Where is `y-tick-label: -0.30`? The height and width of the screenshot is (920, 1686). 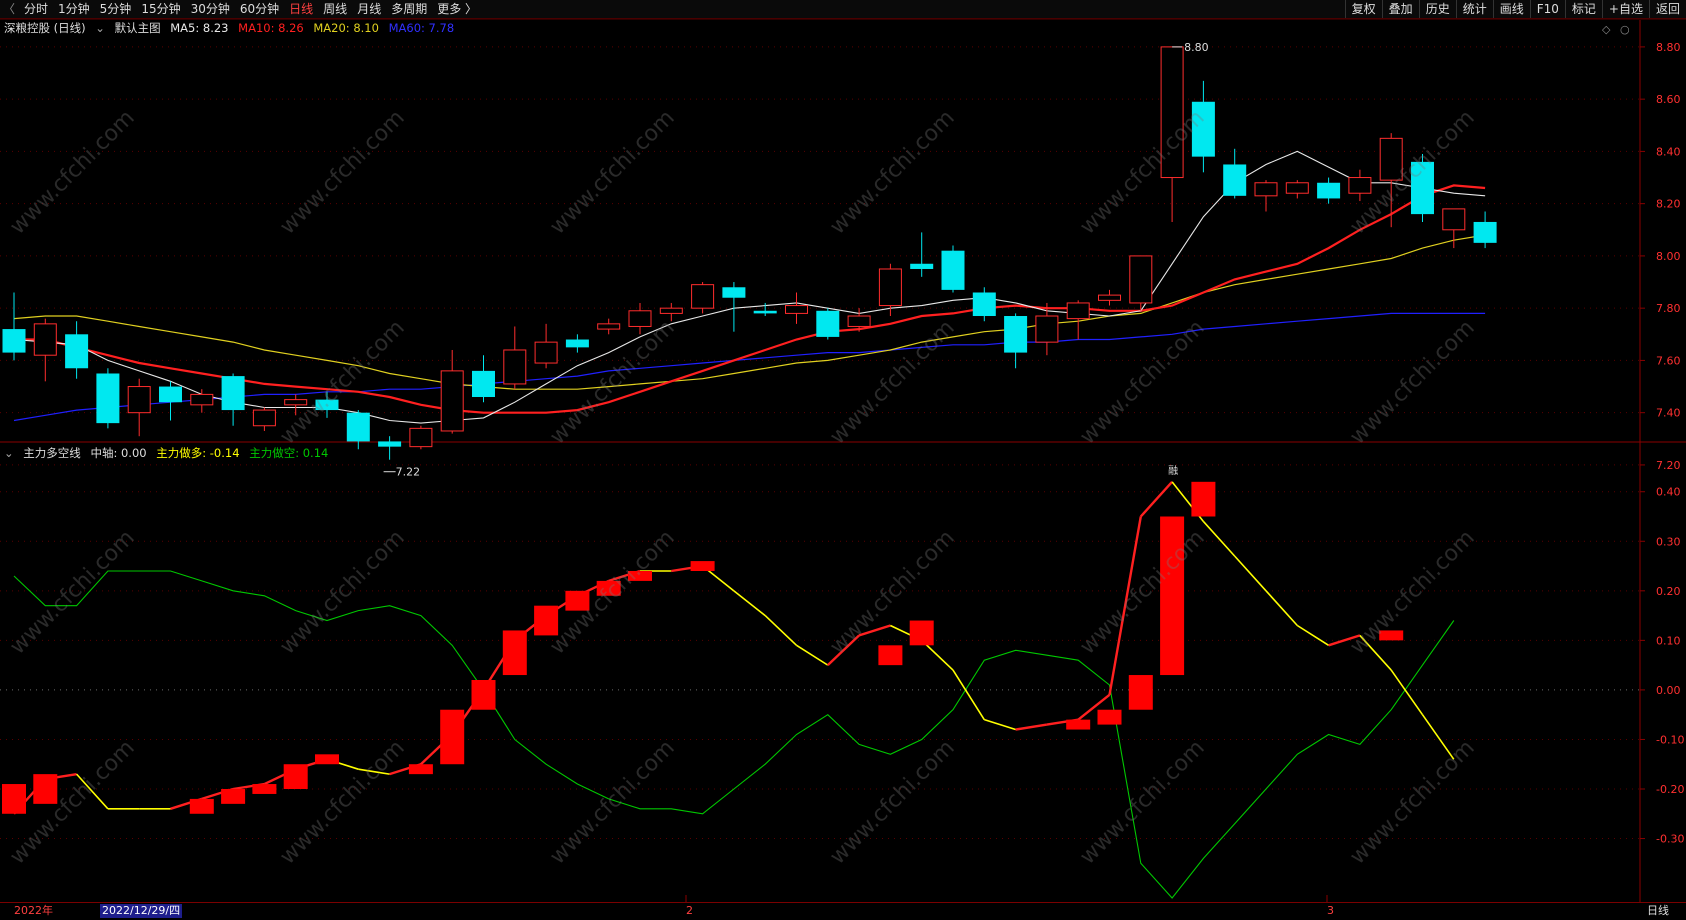 y-tick-label: -0.30 is located at coordinates (1670, 839).